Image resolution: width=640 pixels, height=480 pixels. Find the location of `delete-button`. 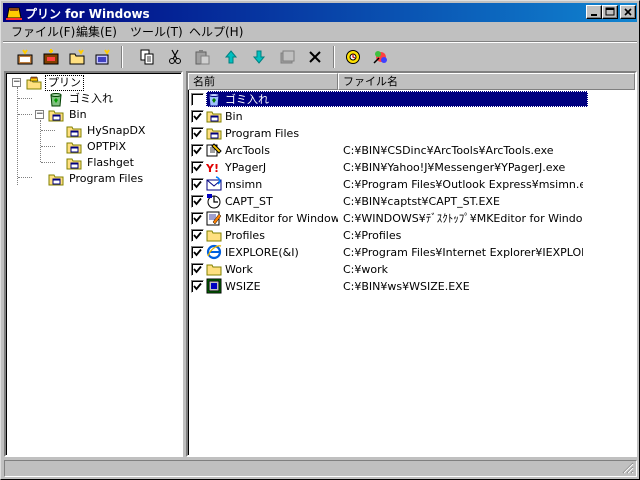

delete-button is located at coordinates (315, 57).